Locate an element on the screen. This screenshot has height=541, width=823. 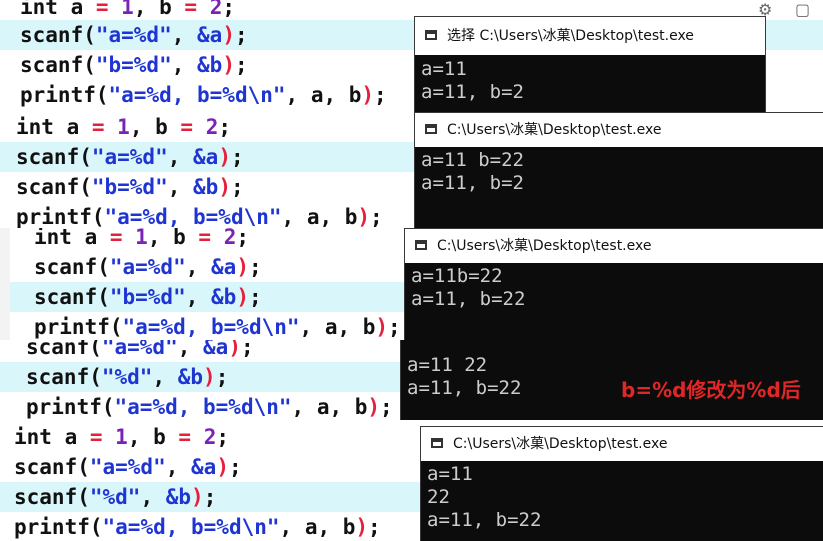
console-output-line: 22 is located at coordinates (438, 497).